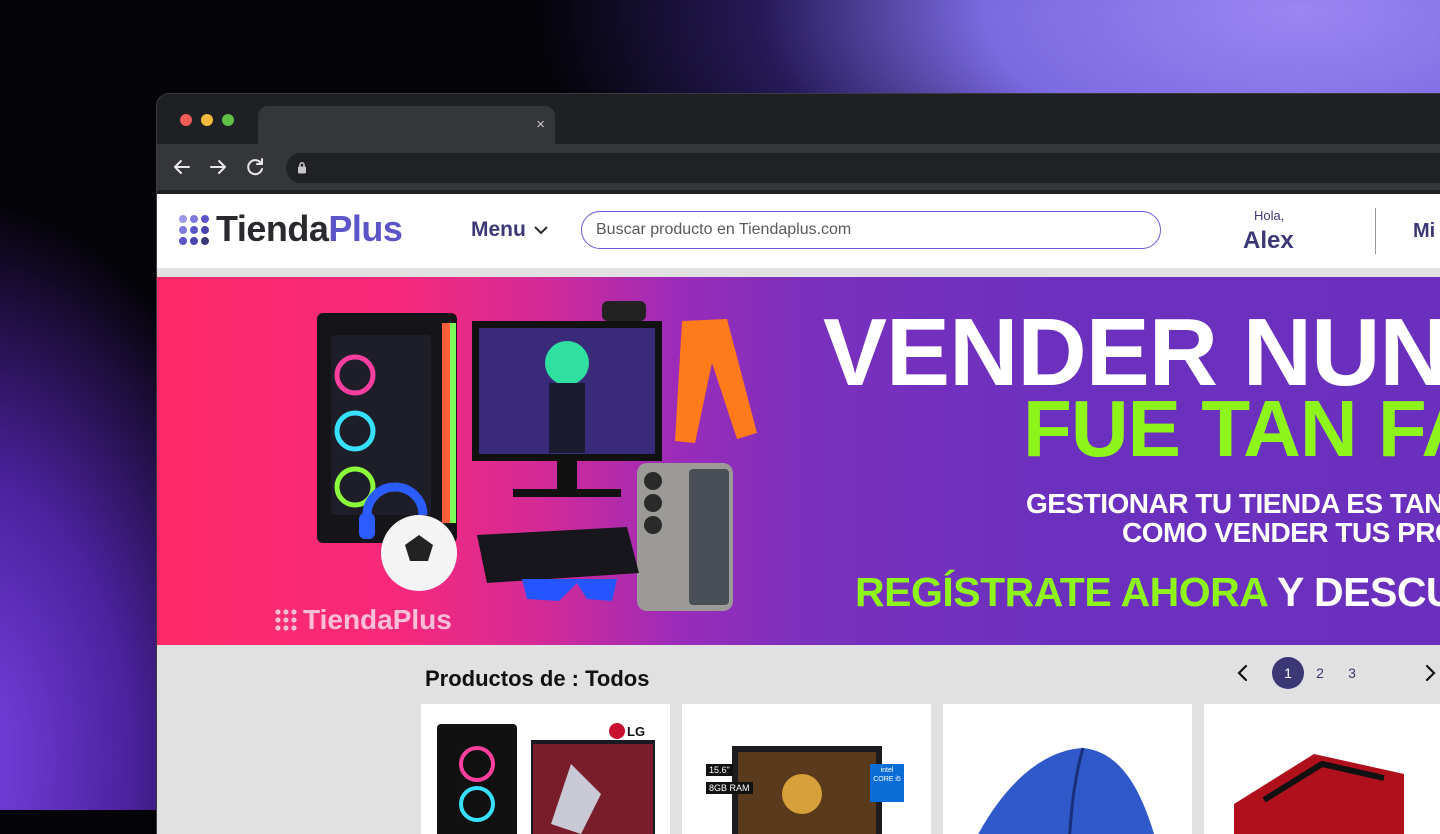  I want to click on banner-cta-rest: Y DESCUBRE, so click(1358, 592).